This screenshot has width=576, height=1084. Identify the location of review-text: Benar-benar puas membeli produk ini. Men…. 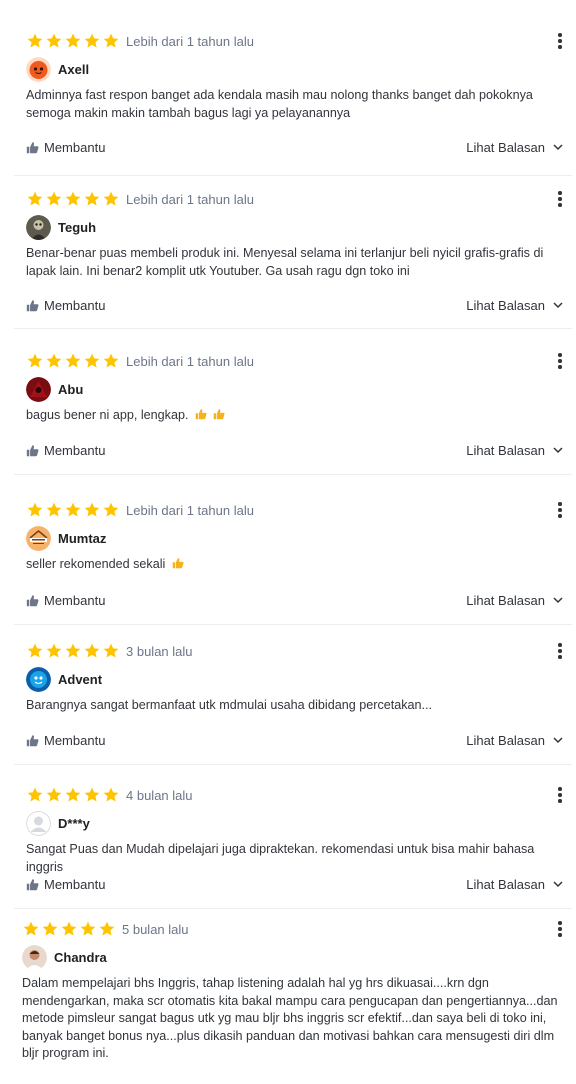
(285, 262).